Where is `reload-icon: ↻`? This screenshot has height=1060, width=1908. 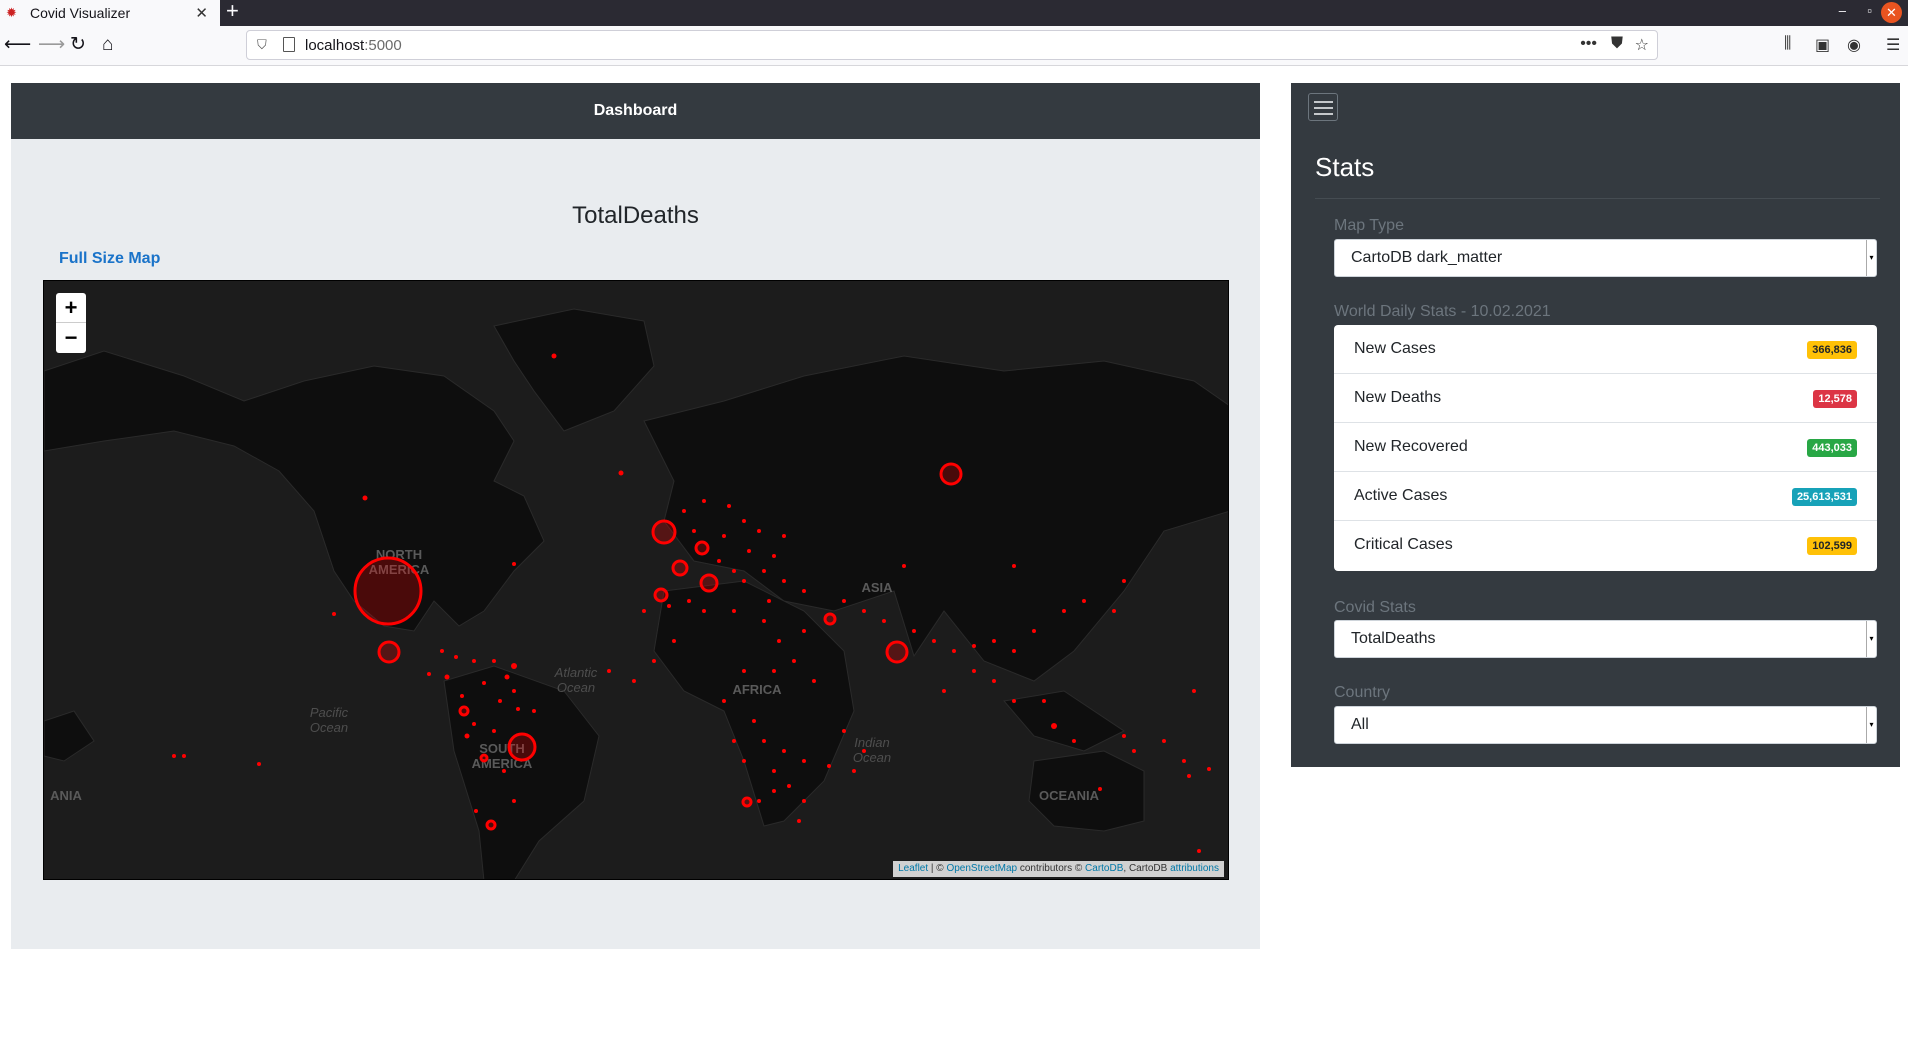 reload-icon: ↻ is located at coordinates (78, 45).